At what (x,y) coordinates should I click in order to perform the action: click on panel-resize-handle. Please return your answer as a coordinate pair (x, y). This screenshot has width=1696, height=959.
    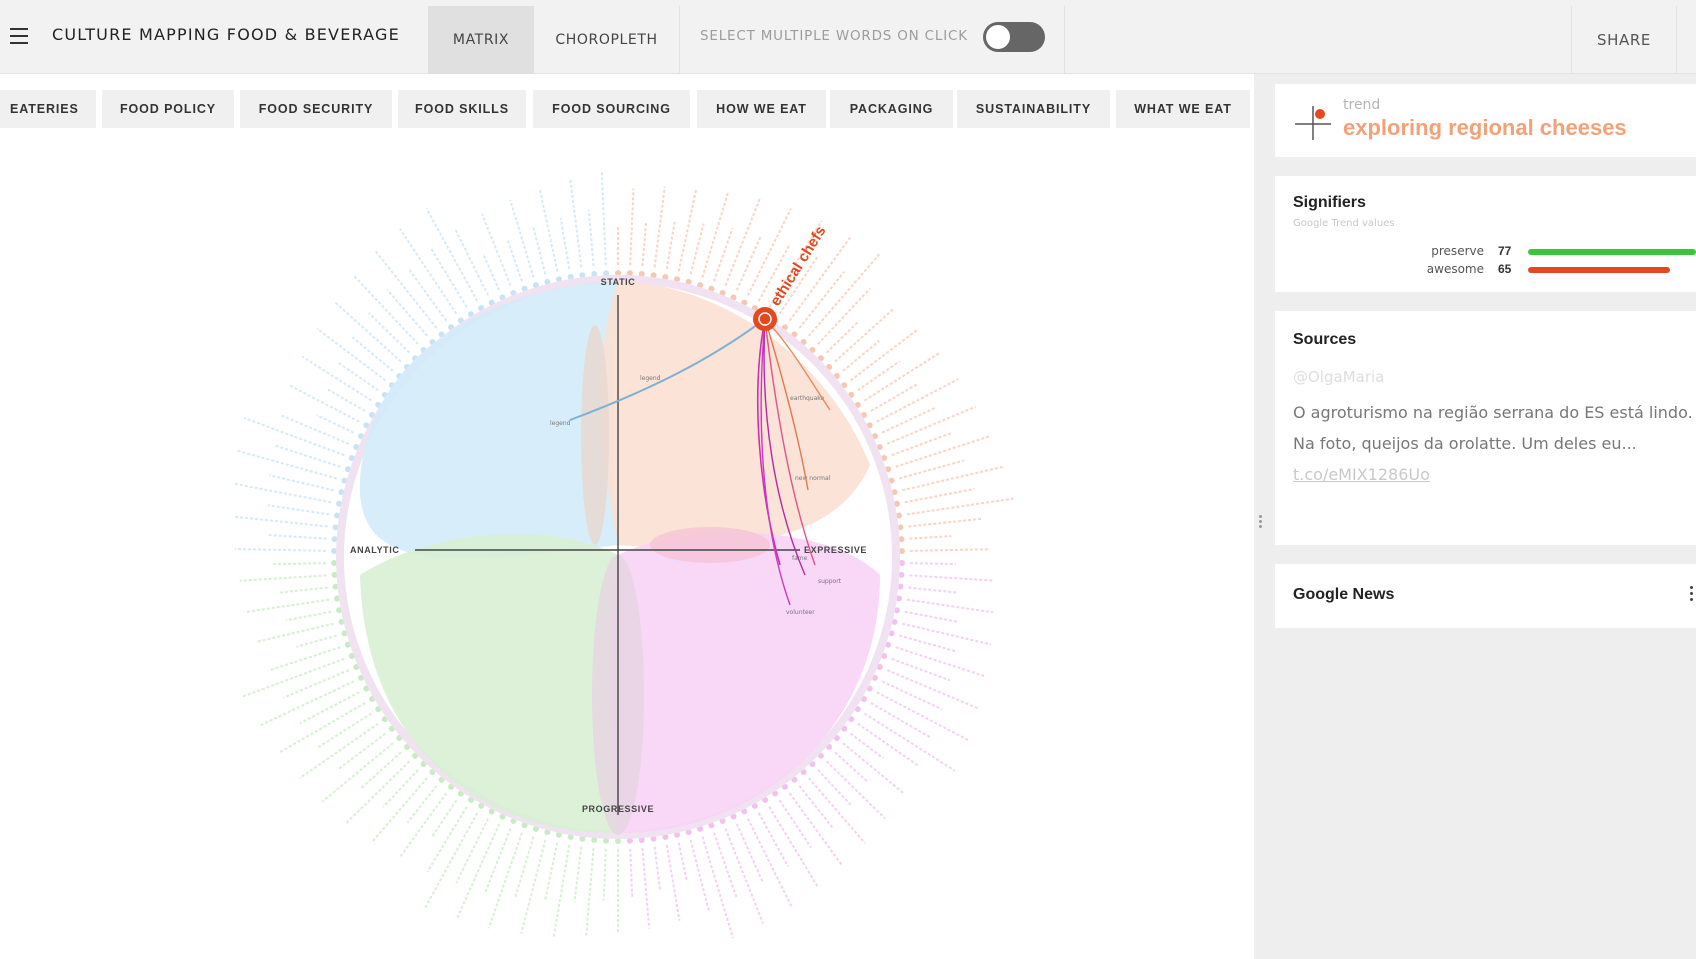
    Looking at the image, I should click on (1261, 522).